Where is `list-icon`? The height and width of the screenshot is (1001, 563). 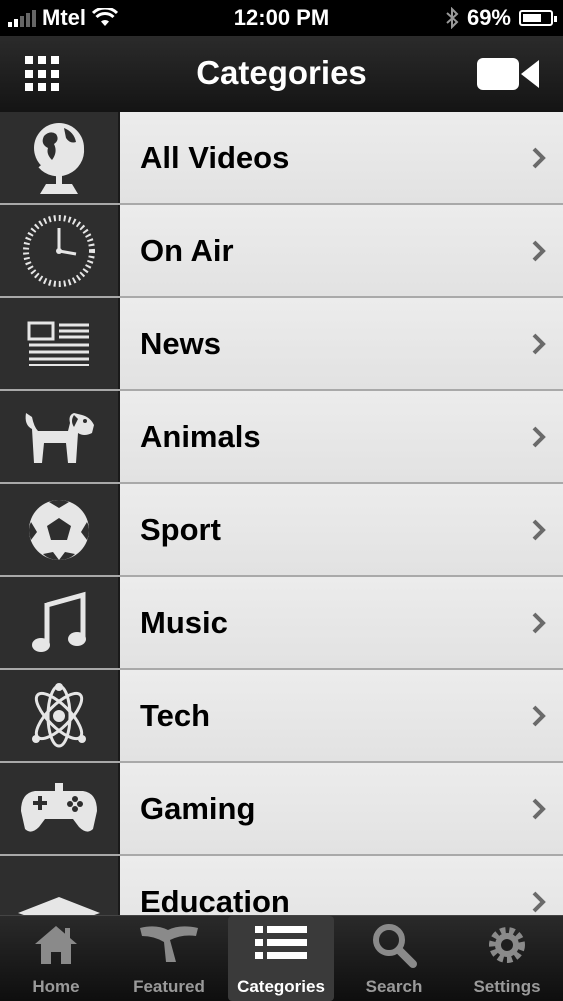
list-icon is located at coordinates (281, 942).